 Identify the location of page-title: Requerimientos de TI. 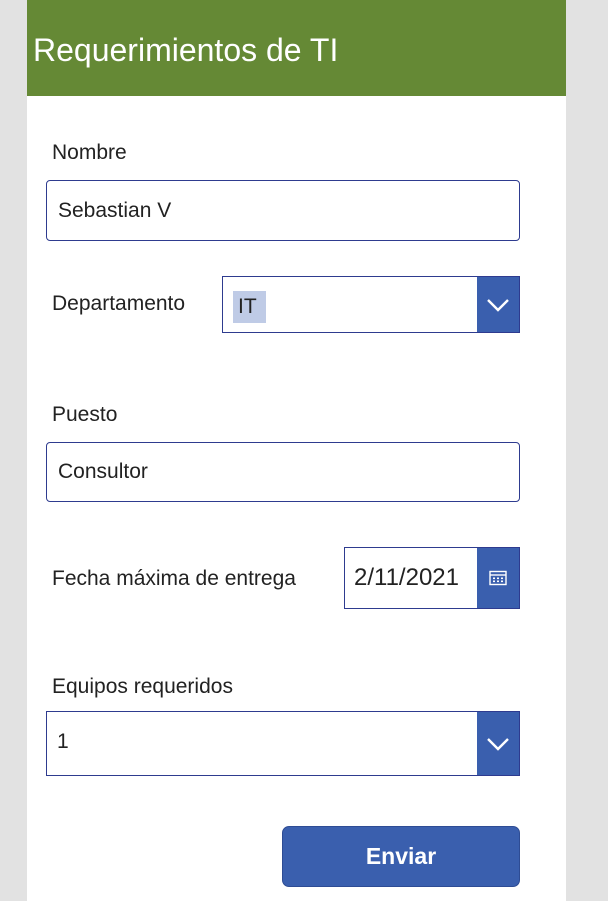
(186, 50).